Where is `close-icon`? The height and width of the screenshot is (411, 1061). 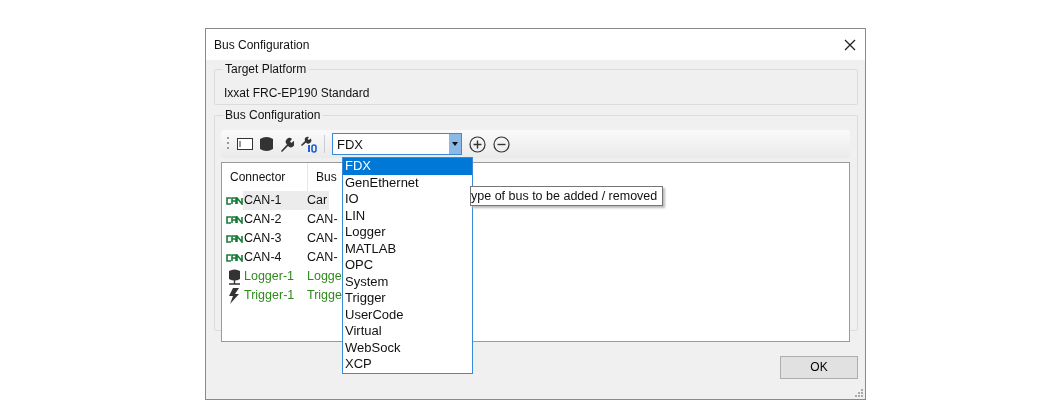 close-icon is located at coordinates (850, 44).